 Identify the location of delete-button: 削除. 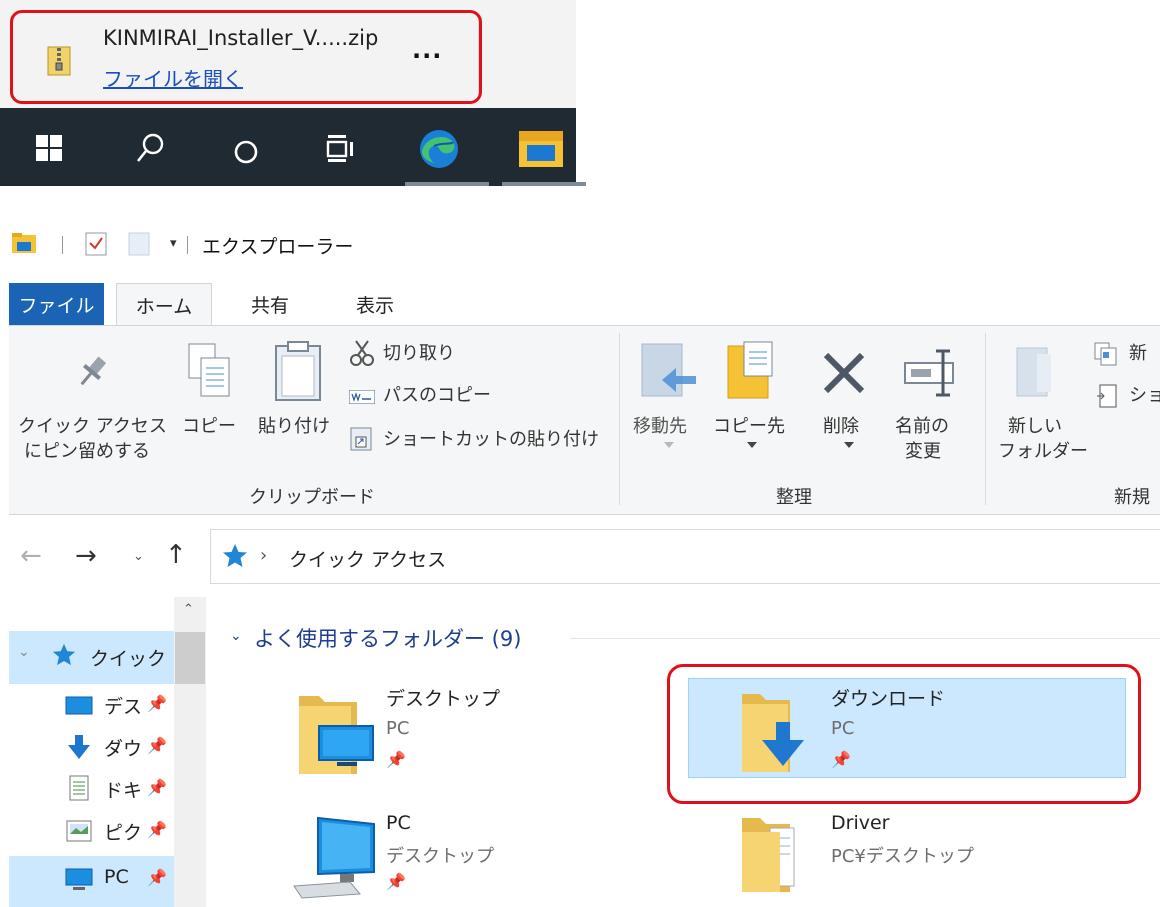
(841, 427).